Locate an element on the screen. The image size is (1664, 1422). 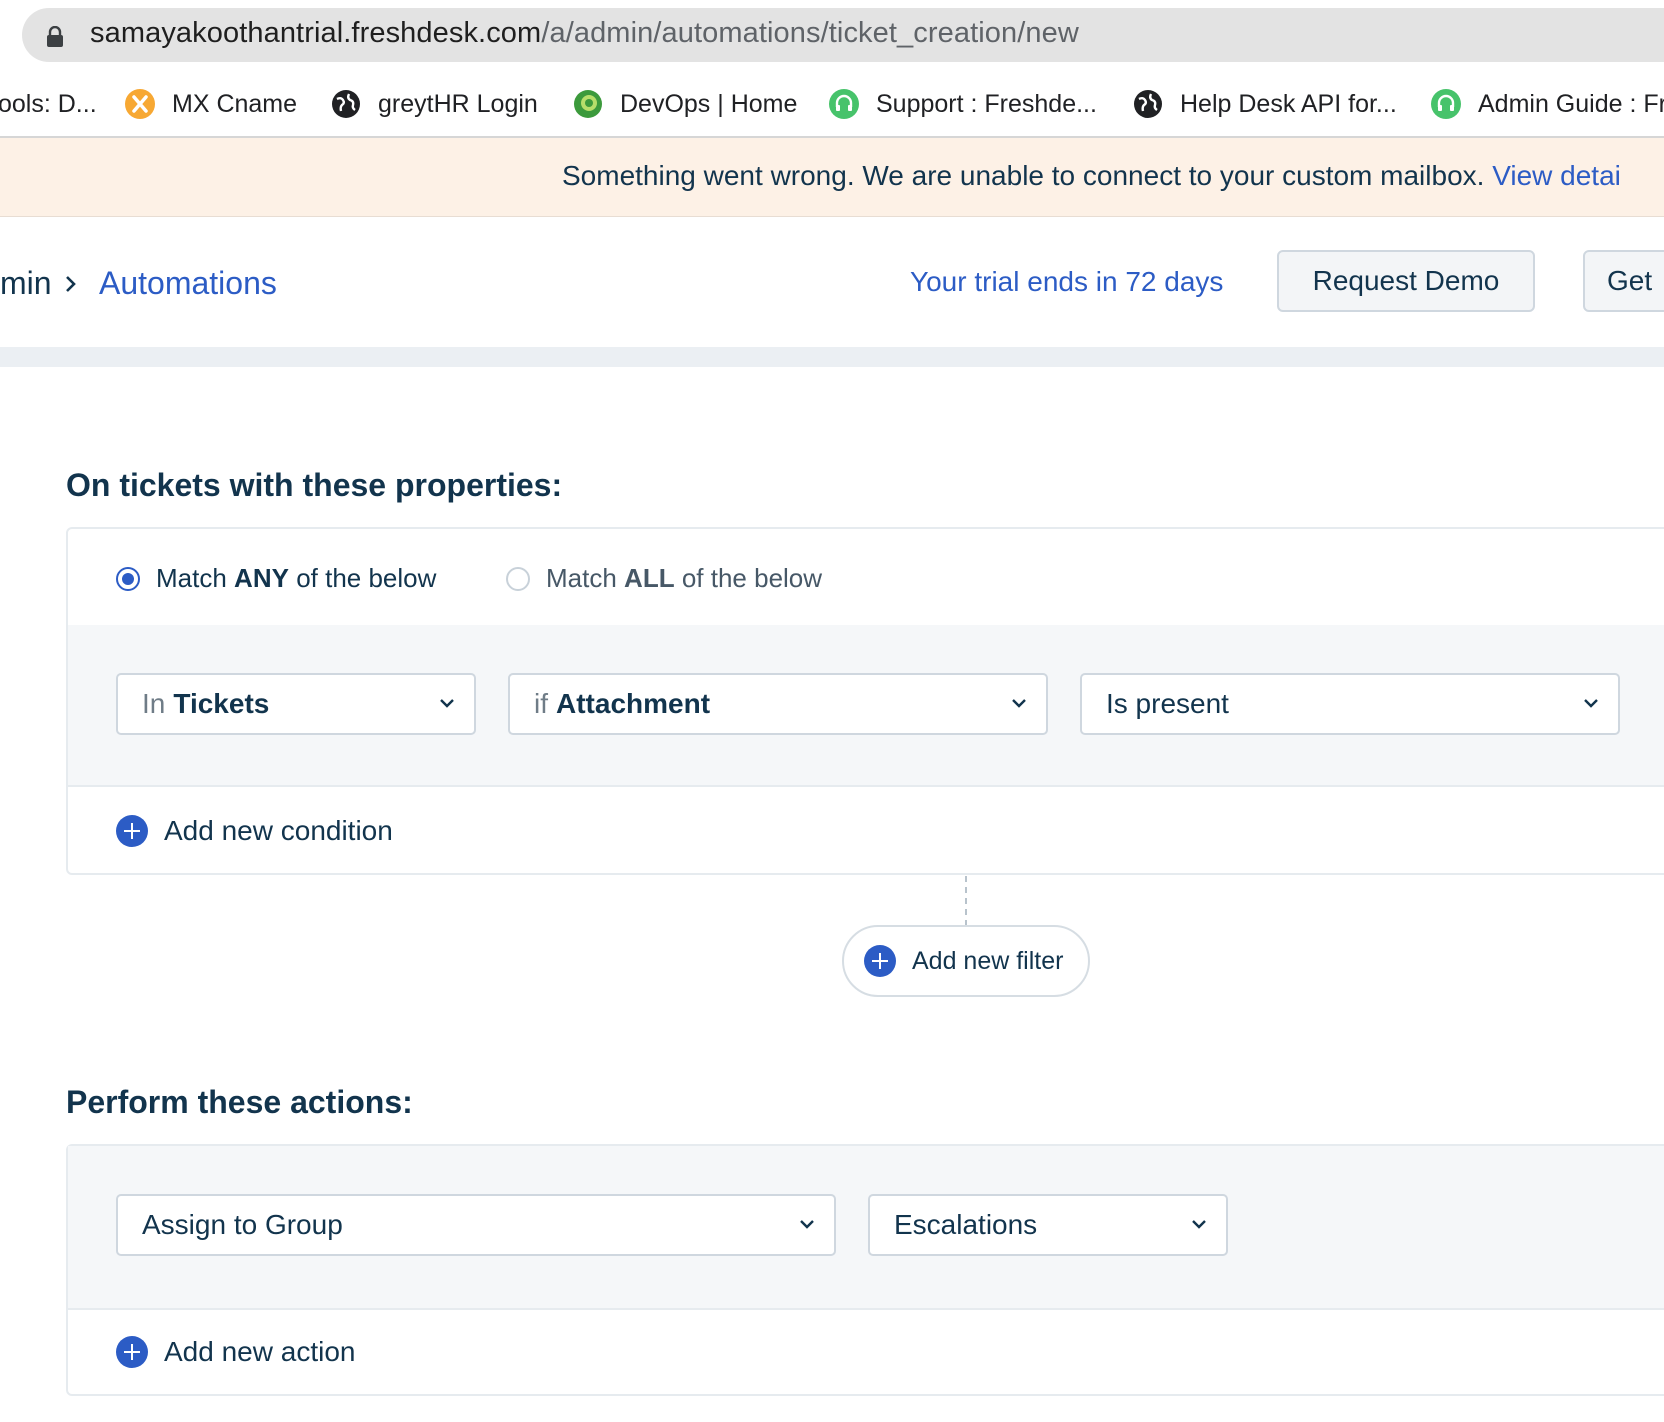
add-filter-label: Add new filter is located at coordinates (988, 960).